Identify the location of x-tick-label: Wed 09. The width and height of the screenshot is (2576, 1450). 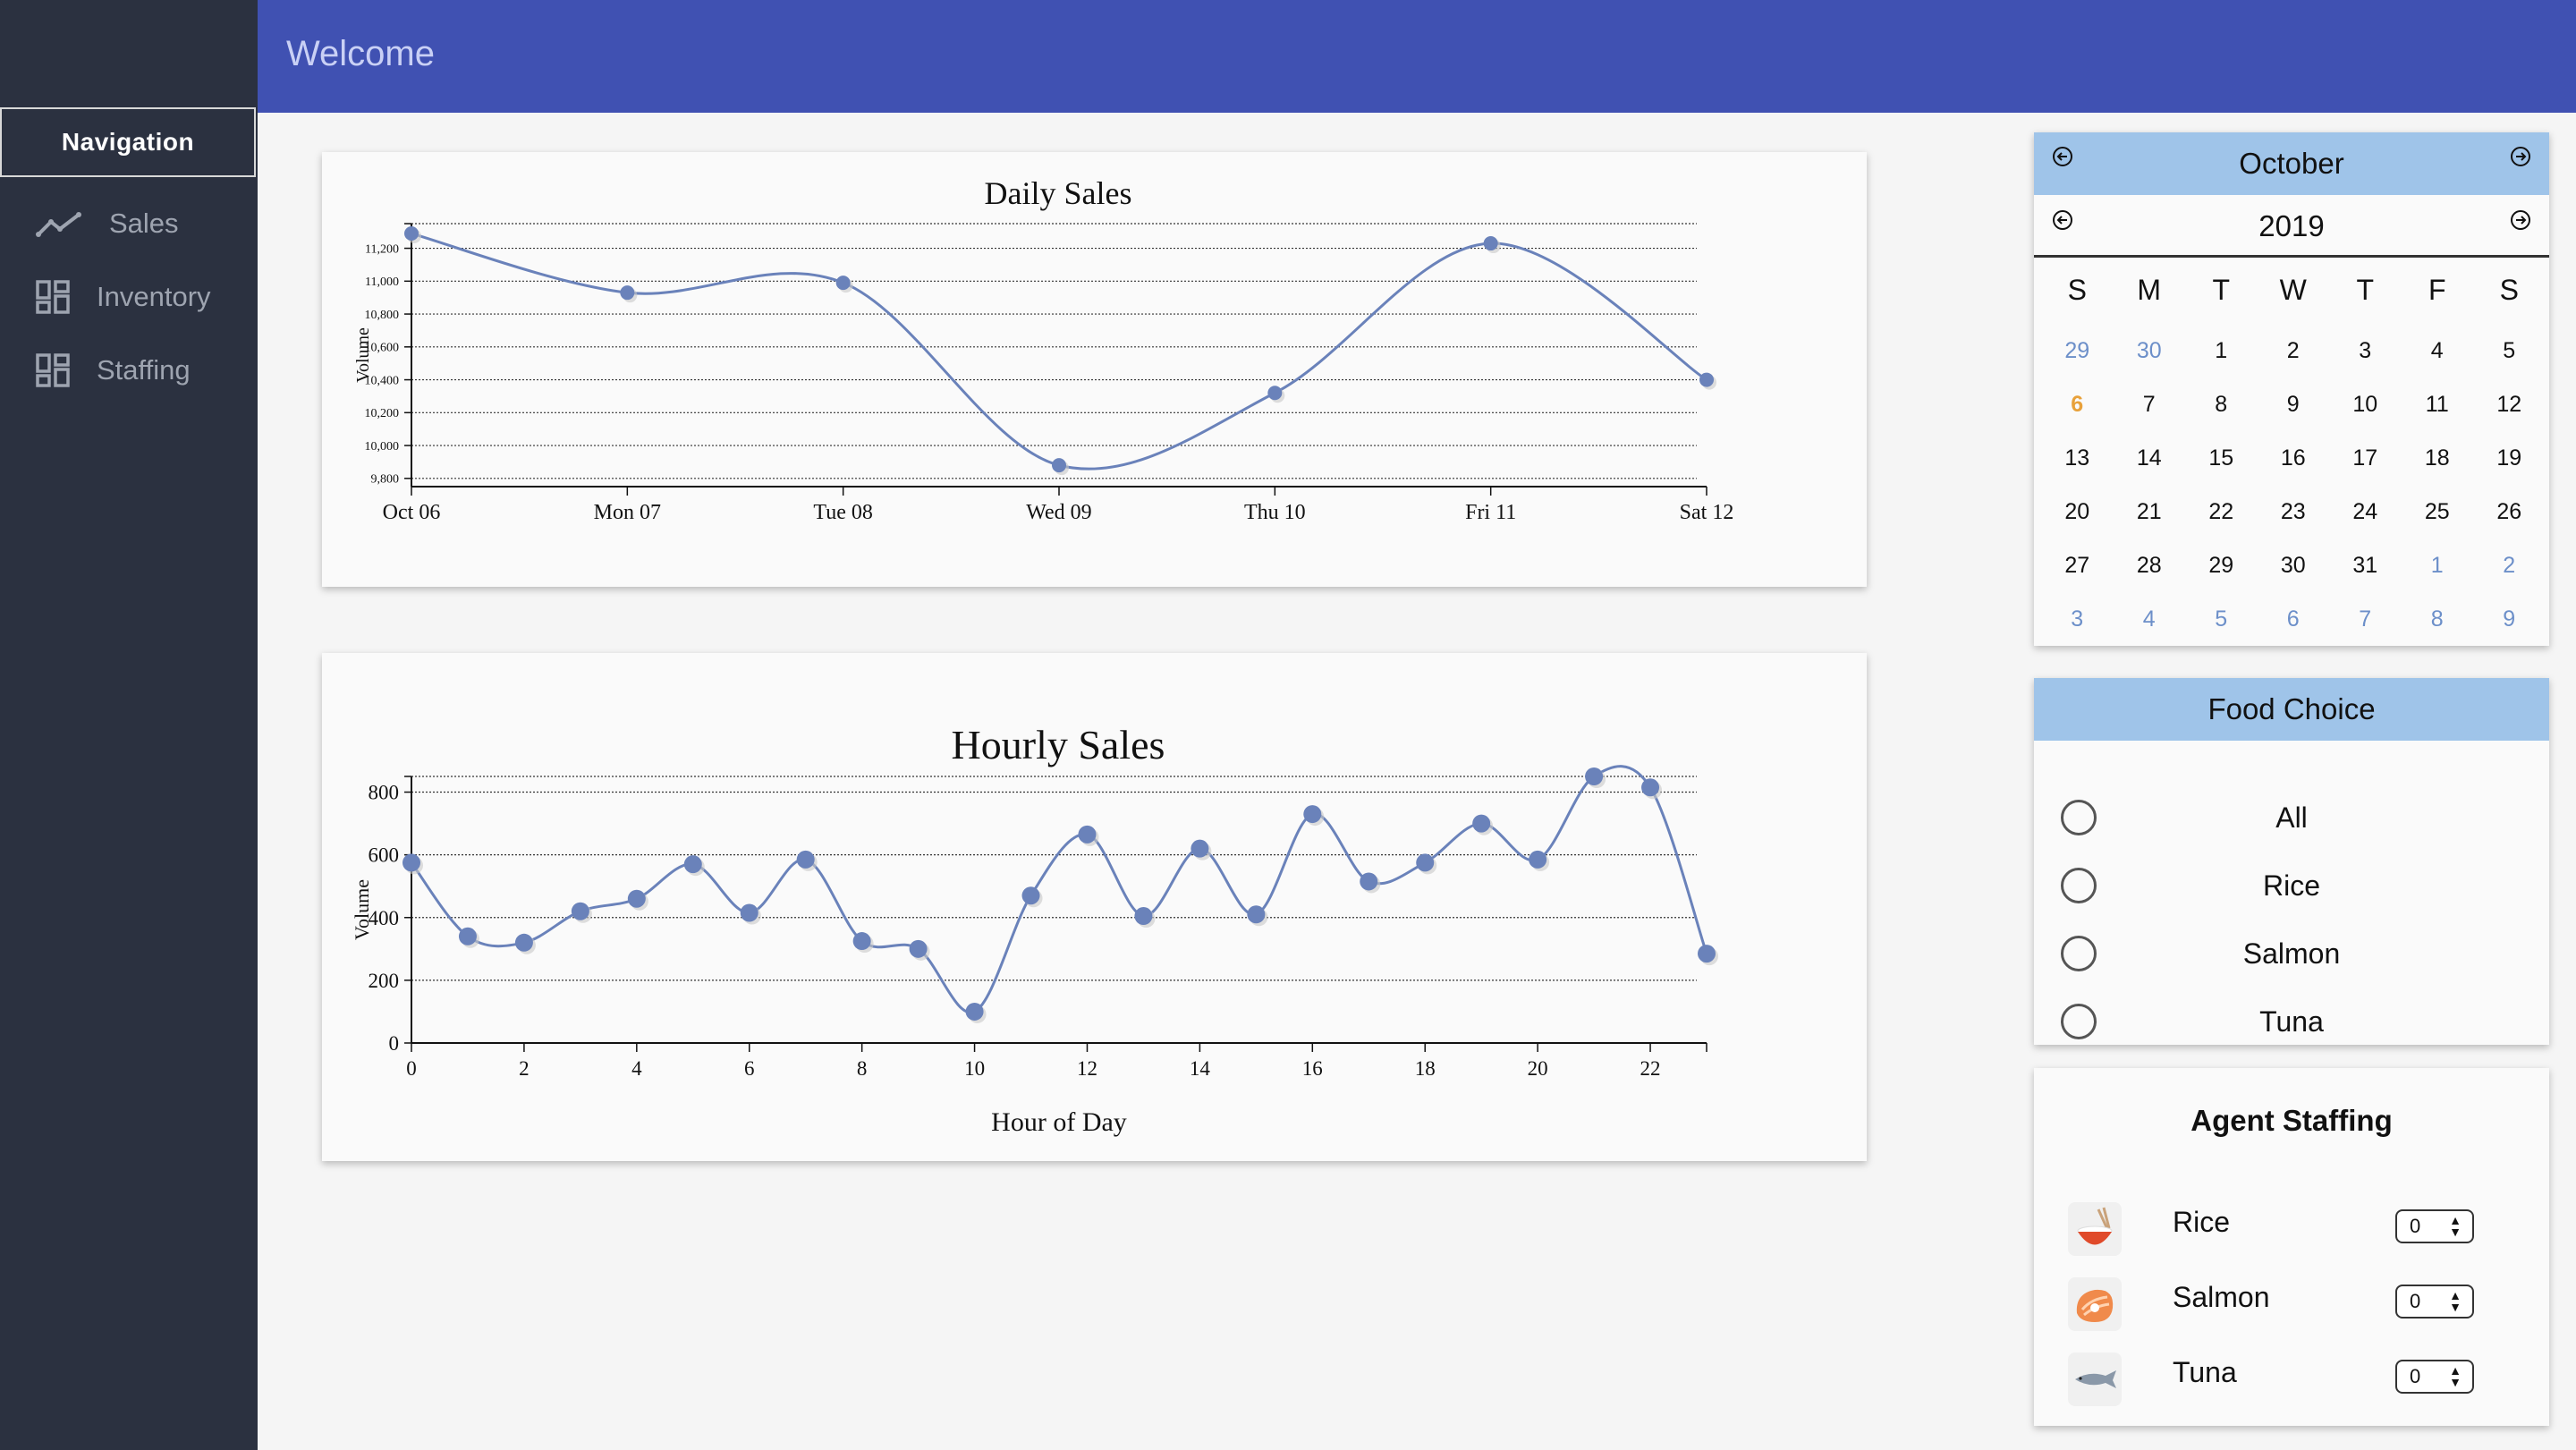
(1058, 512).